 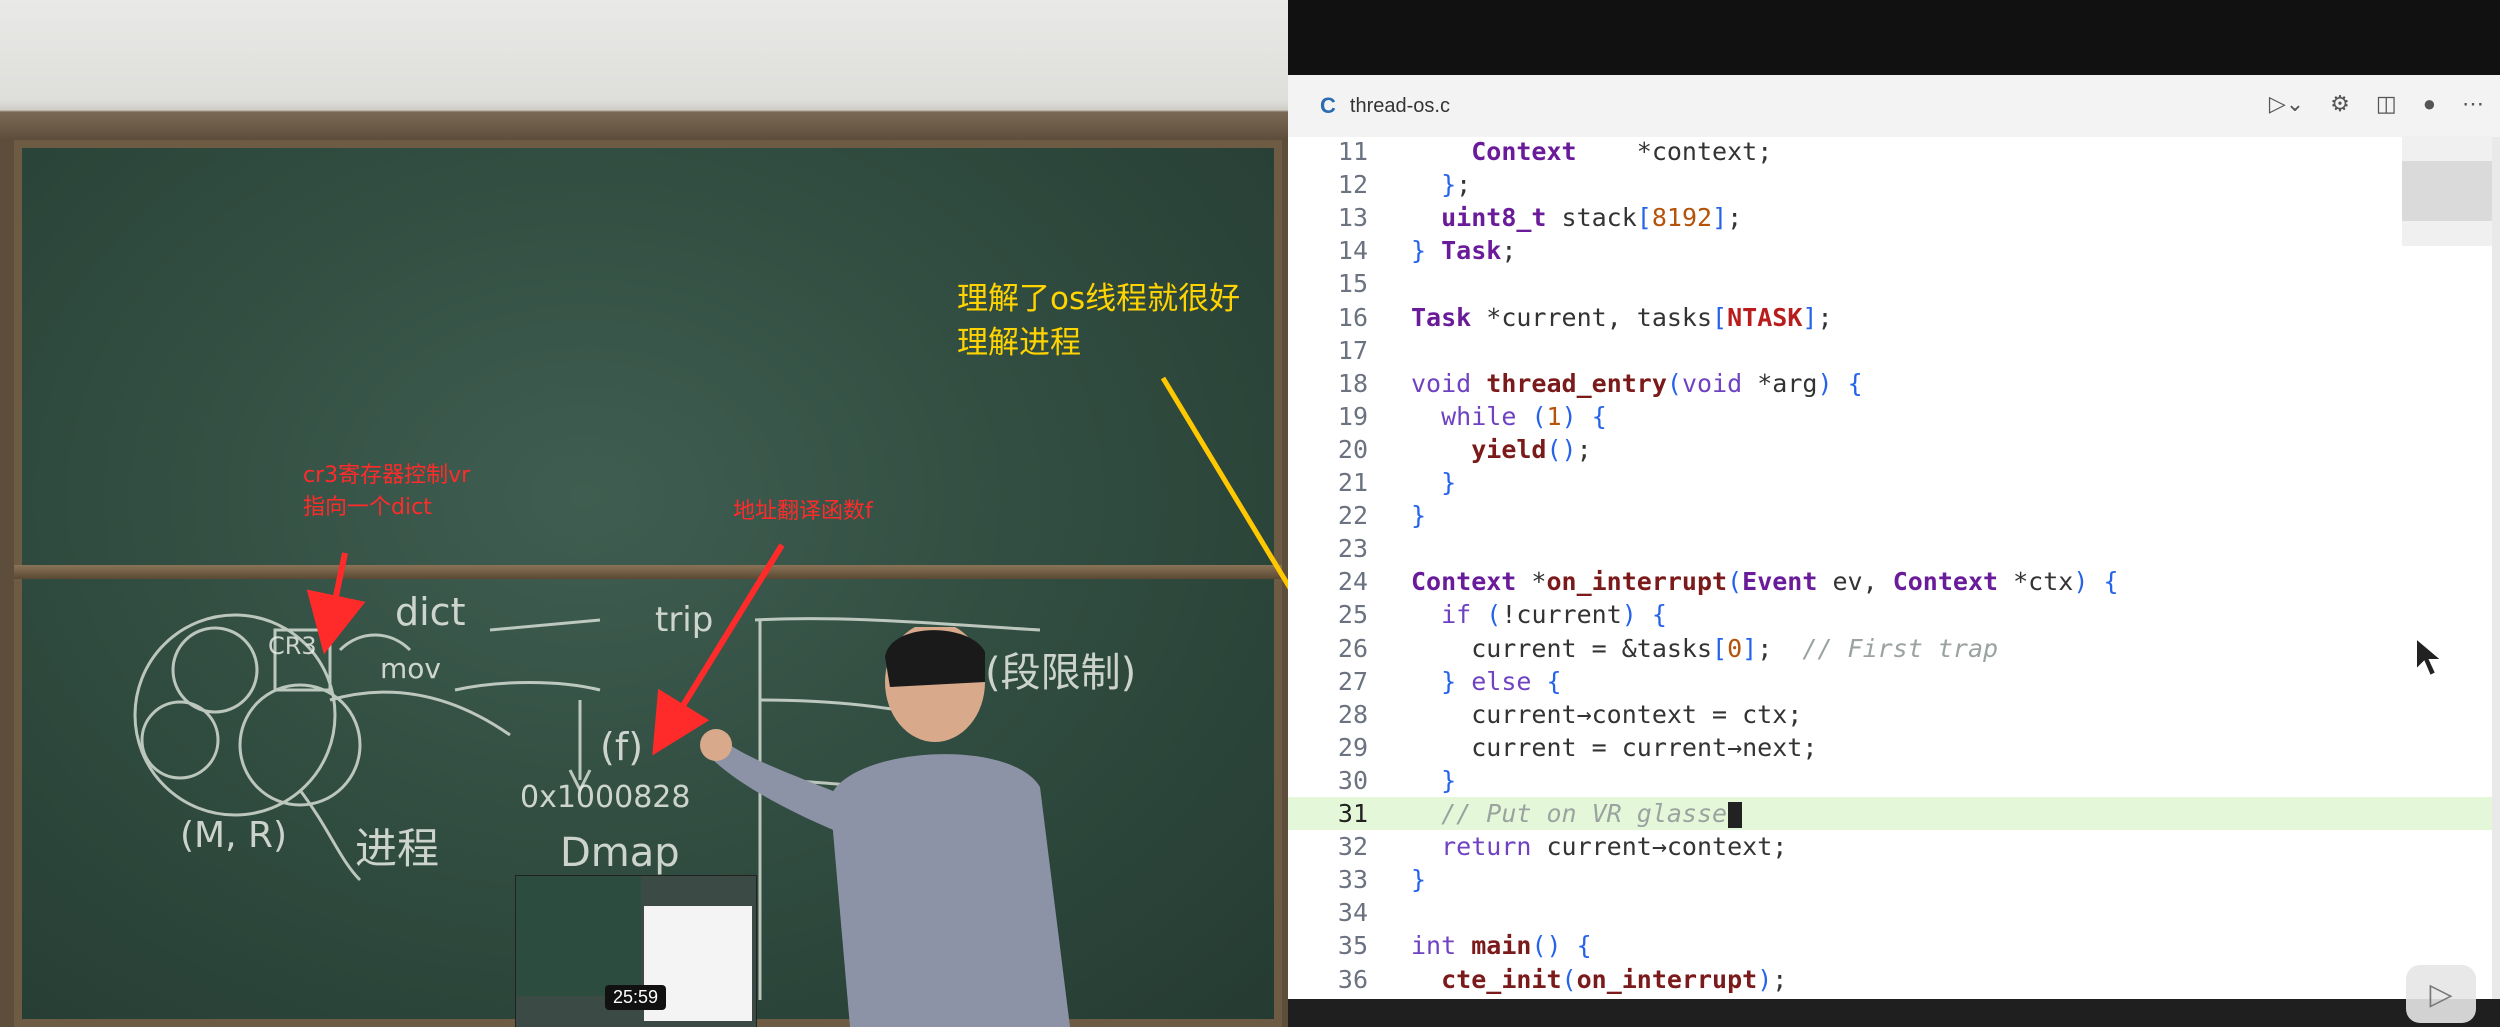 I want to click on code-text: };, so click(x=1456, y=185).